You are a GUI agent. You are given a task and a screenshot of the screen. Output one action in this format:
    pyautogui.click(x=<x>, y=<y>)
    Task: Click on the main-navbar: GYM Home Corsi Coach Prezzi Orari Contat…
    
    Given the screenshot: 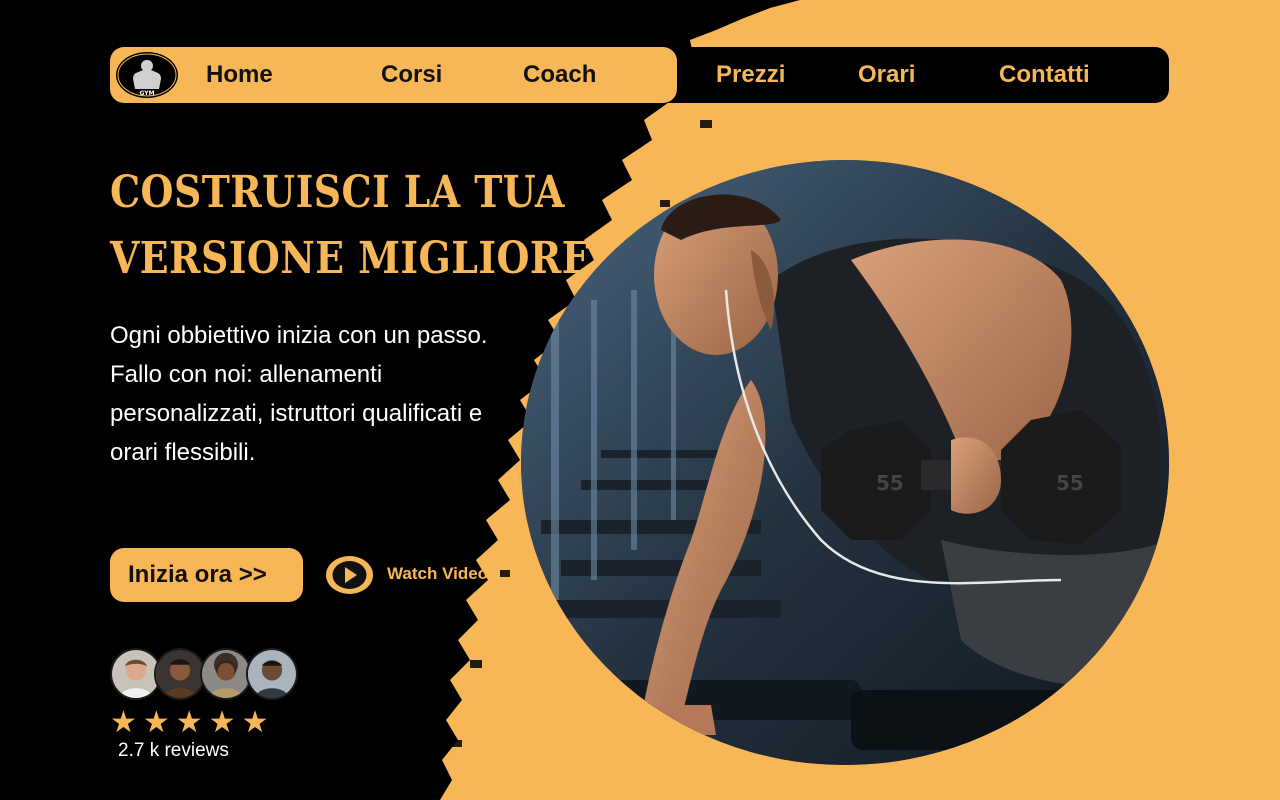 What is the action you would take?
    pyautogui.click(x=639, y=75)
    